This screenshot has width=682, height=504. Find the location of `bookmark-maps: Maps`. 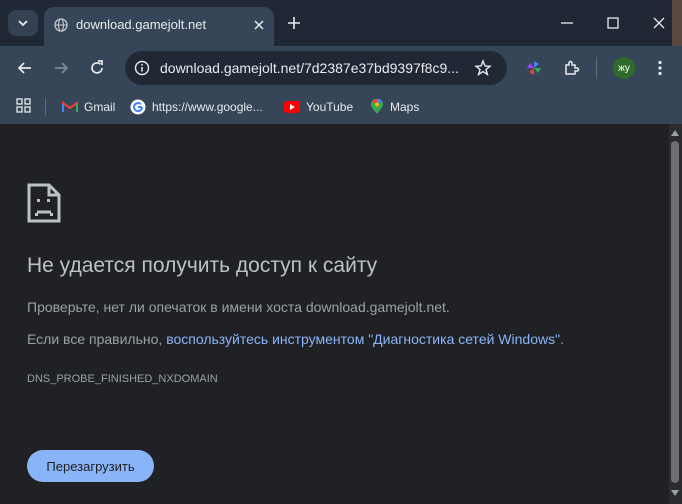

bookmark-maps: Maps is located at coordinates (394, 107).